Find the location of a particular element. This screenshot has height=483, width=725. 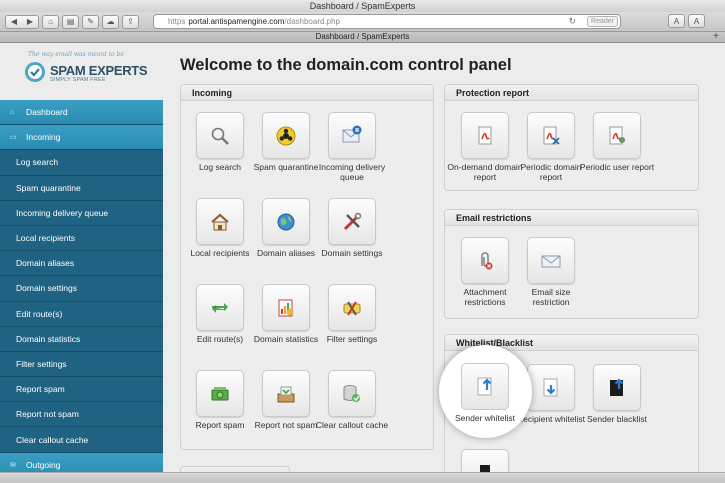

doc-up-icon is located at coordinates (484, 386).